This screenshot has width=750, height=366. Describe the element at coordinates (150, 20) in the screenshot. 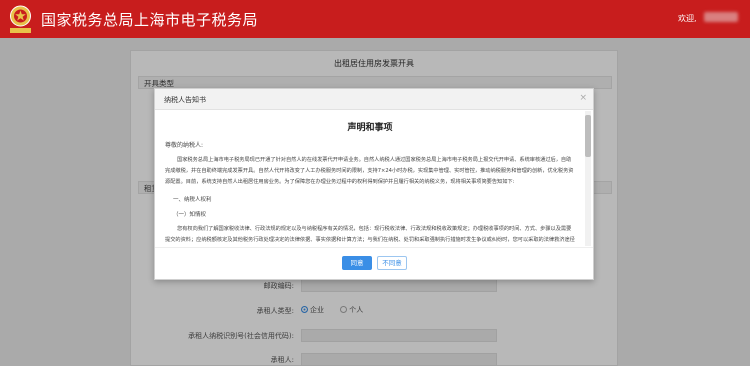

I see `site-title: 国家税务总局上海市电子税务局` at that location.